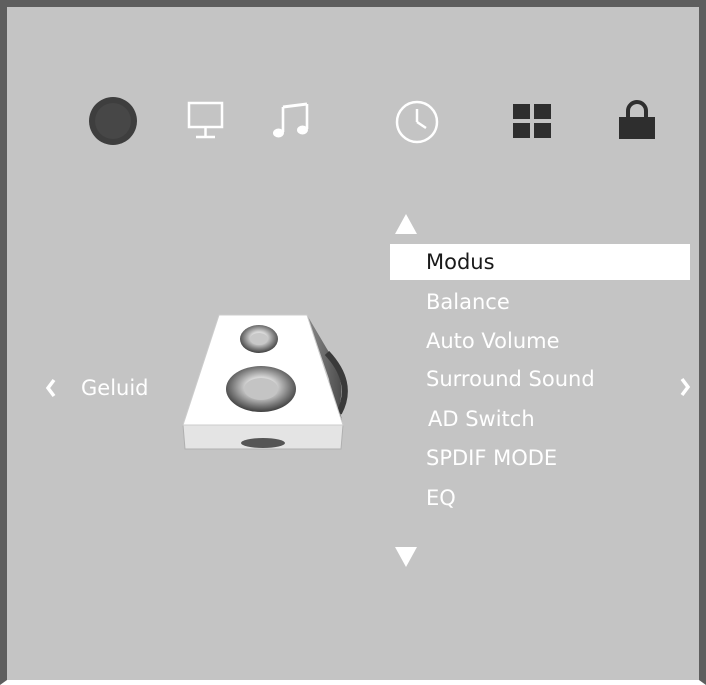 The image size is (706, 685). What do you see at coordinates (115, 388) in the screenshot?
I see `category-label: Geluid` at bounding box center [115, 388].